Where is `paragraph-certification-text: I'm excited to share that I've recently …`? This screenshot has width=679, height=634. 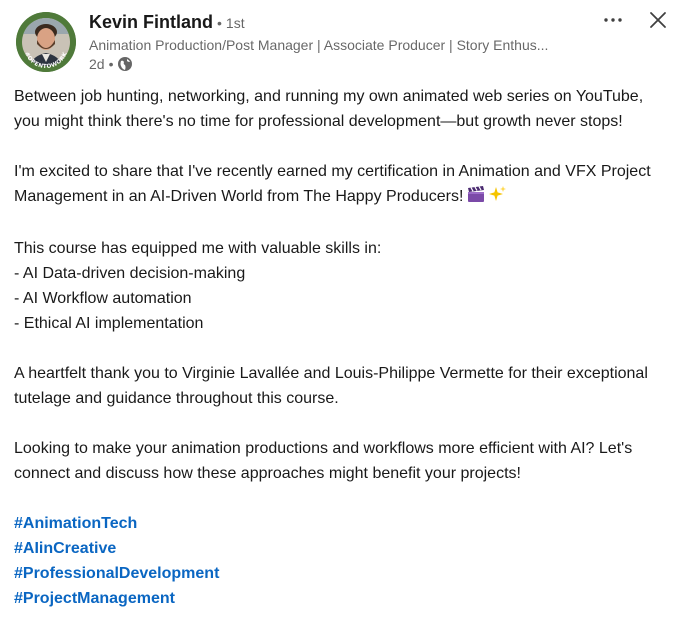
paragraph-certification-text: I'm excited to share that I've recently … is located at coordinates (332, 184).